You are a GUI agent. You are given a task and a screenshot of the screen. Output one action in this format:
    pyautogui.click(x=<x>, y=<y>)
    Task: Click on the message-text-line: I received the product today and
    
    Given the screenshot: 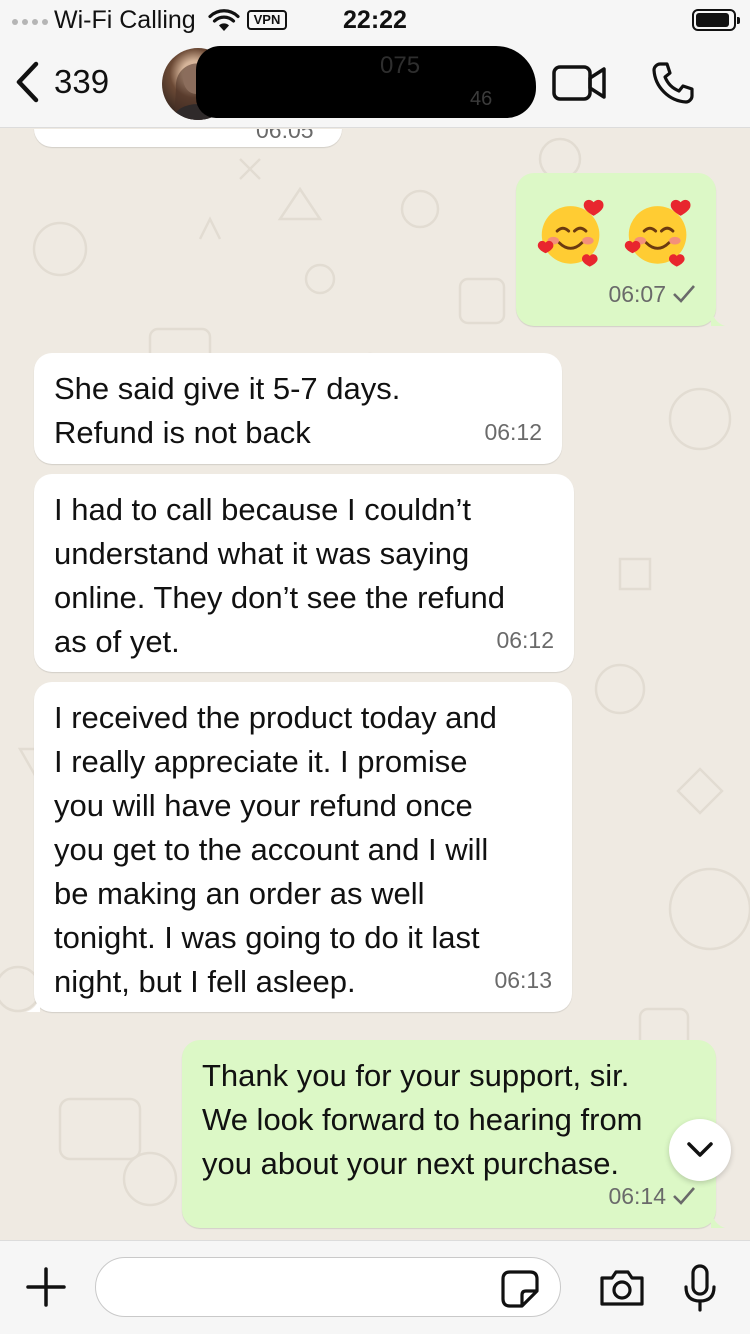 What is the action you would take?
    pyautogui.click(x=275, y=717)
    